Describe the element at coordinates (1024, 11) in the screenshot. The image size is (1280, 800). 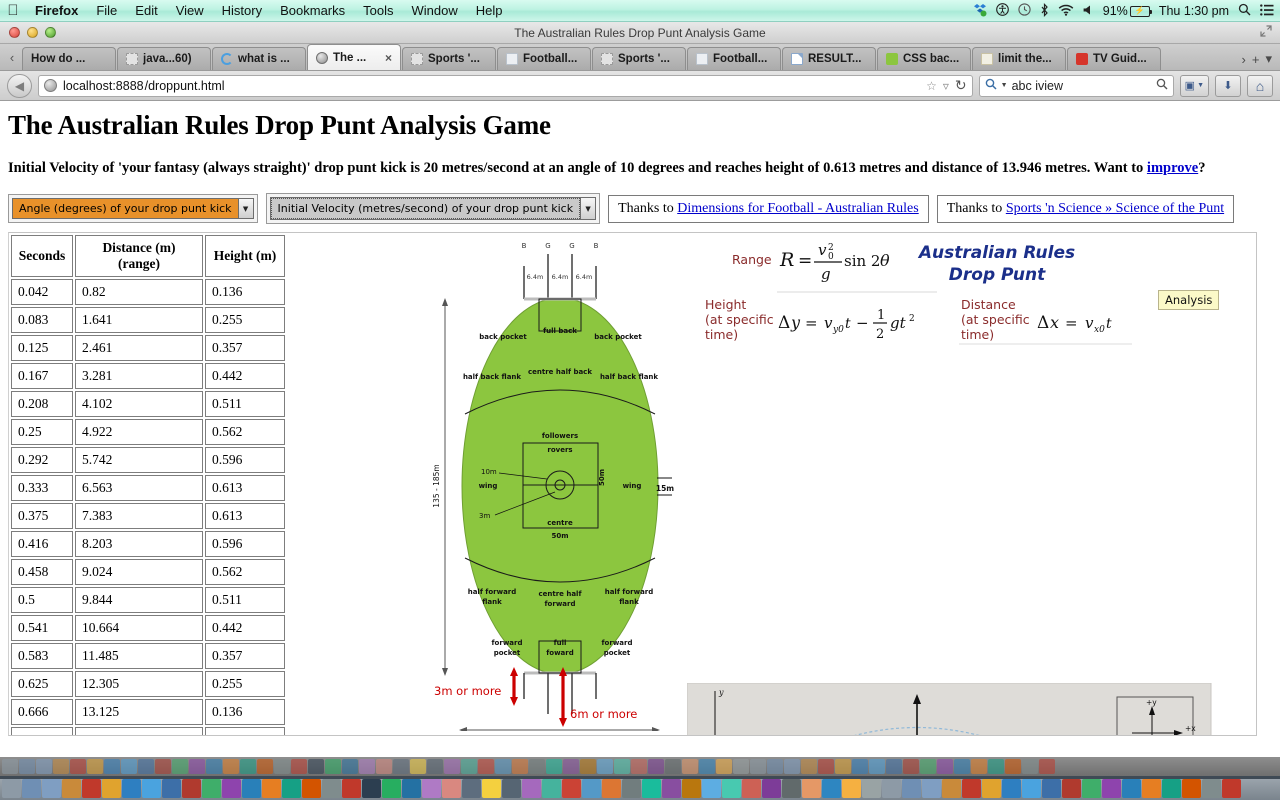
I see `time-machine-icon` at that location.